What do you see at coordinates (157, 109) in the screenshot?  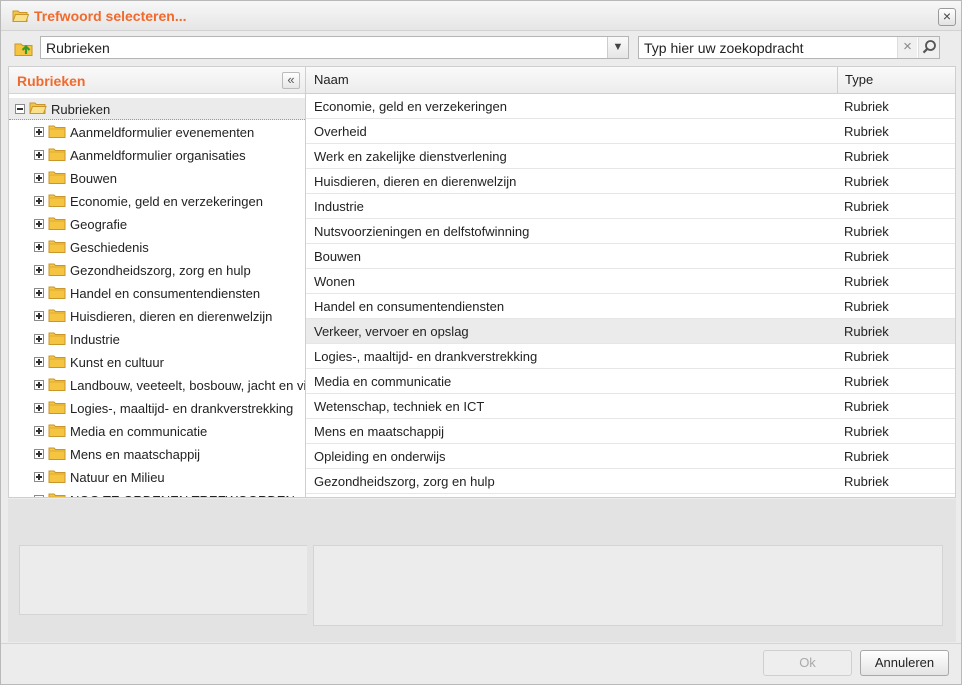 I see `tree-root-node: Rubrieken` at bounding box center [157, 109].